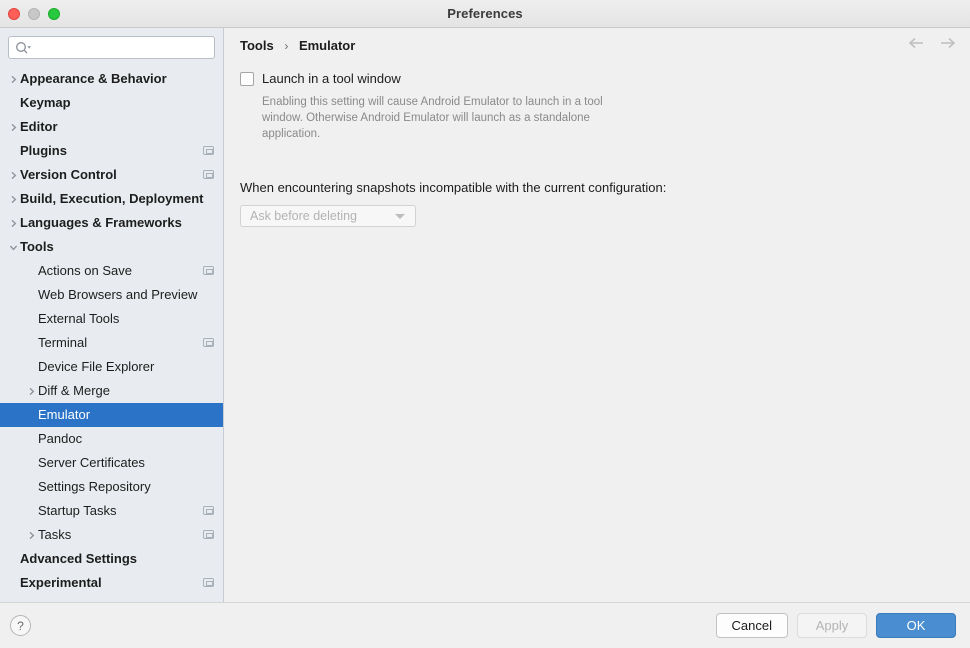 The width and height of the screenshot is (970, 648). I want to click on sidebar-item-label: Tools, so click(37, 246).